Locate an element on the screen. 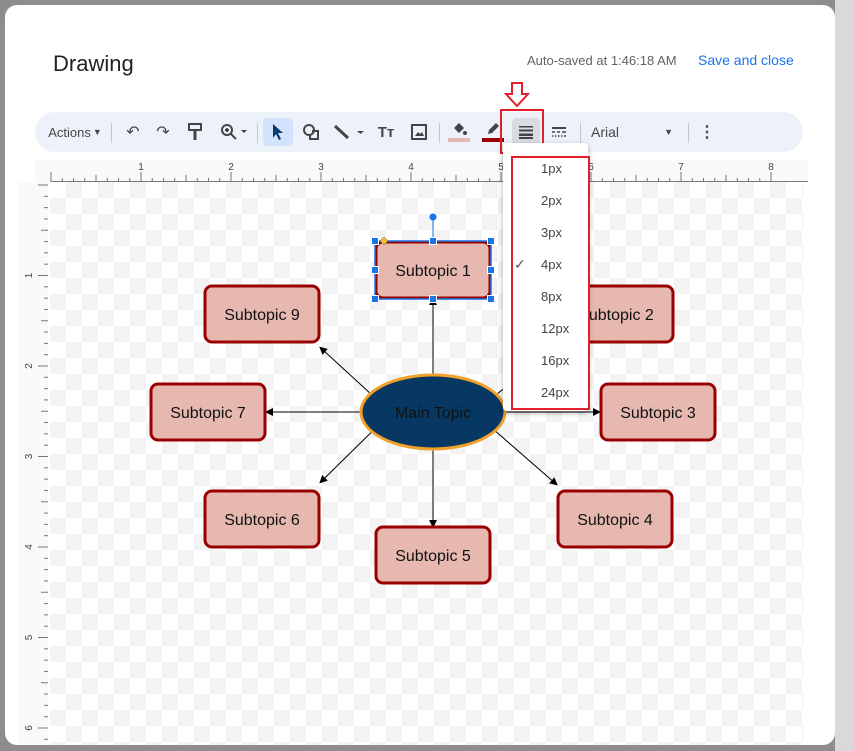 The width and height of the screenshot is (853, 751). annotation-highlight-menu is located at coordinates (550, 283).